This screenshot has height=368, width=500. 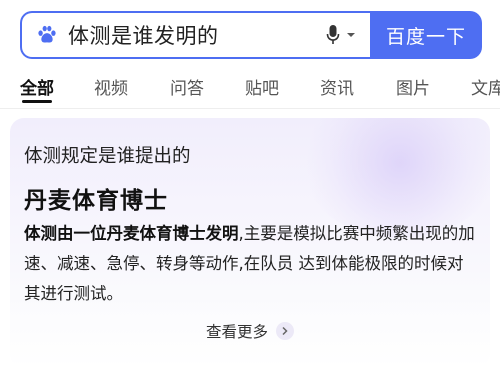 What do you see at coordinates (131, 233) in the screenshot?
I see `card-description-highlight: 体测由一位丹麦体育博士发明` at bounding box center [131, 233].